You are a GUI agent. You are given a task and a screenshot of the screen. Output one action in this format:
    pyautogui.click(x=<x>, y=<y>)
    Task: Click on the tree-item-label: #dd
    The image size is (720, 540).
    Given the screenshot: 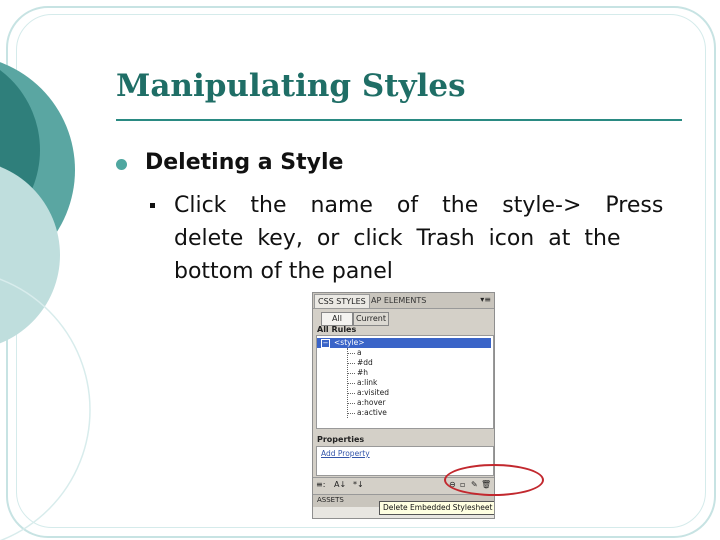 What is the action you would take?
    pyautogui.click(x=365, y=362)
    